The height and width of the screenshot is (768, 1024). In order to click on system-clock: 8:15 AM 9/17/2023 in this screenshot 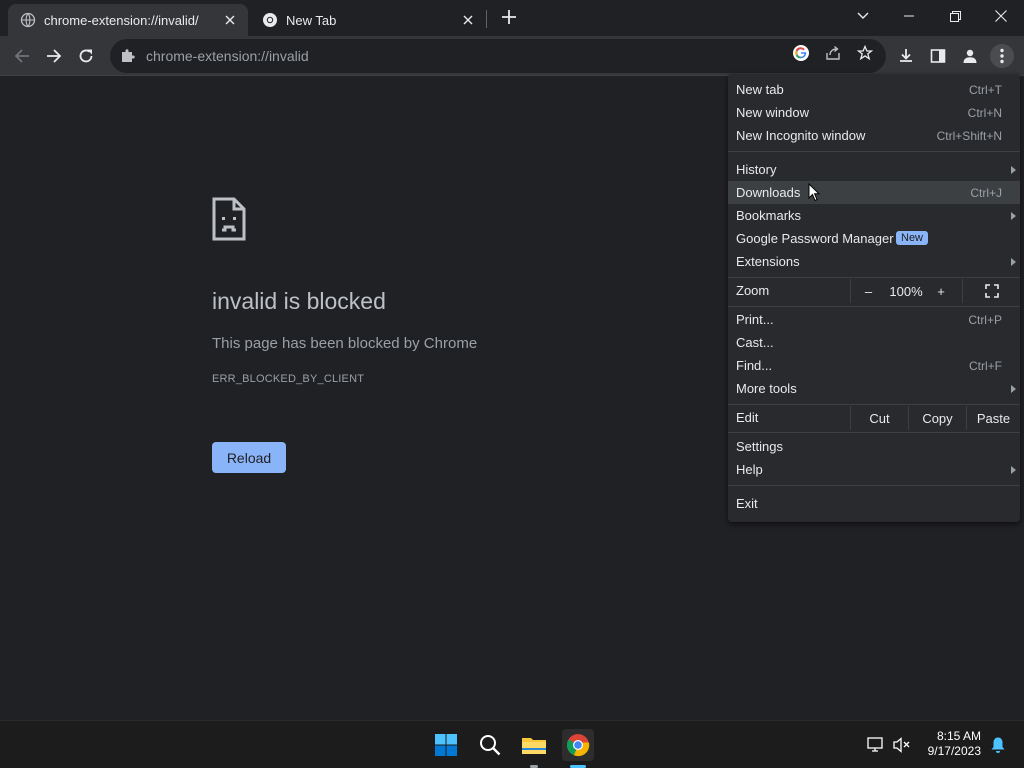, I will do `click(954, 744)`.